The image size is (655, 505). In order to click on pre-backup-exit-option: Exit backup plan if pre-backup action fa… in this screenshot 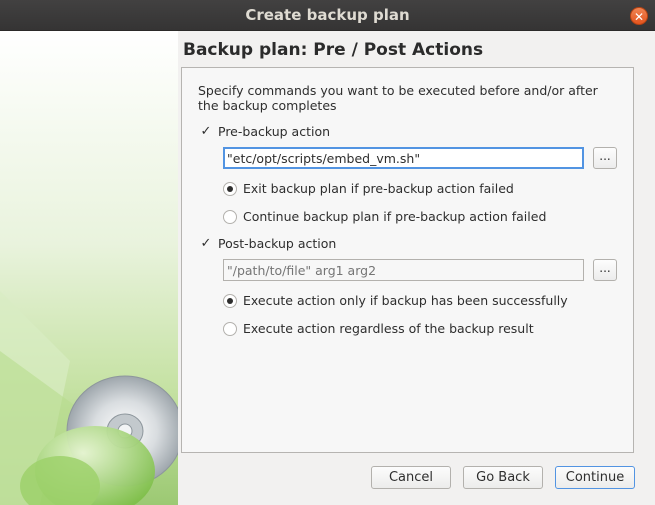, I will do `click(368, 188)`.